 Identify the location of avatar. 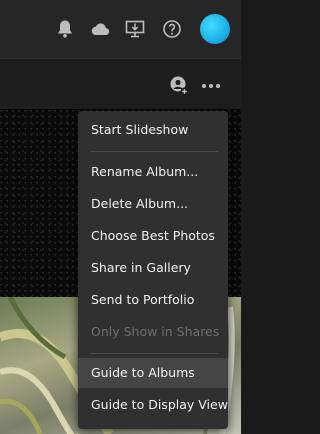
(215, 29).